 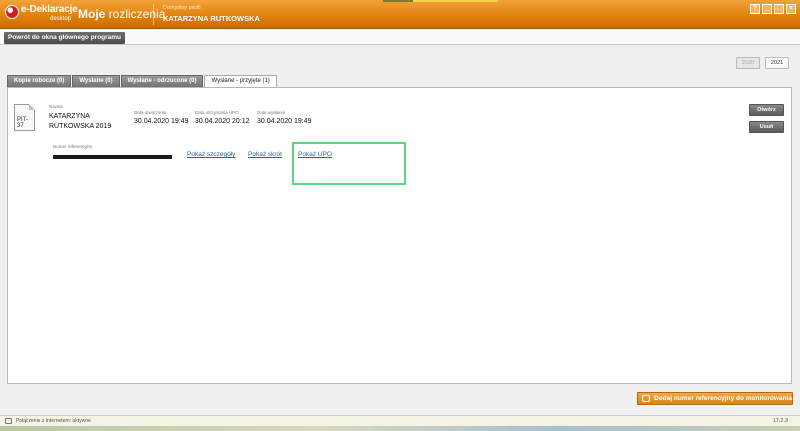 I want to click on close-button: ×, so click(x=791, y=9).